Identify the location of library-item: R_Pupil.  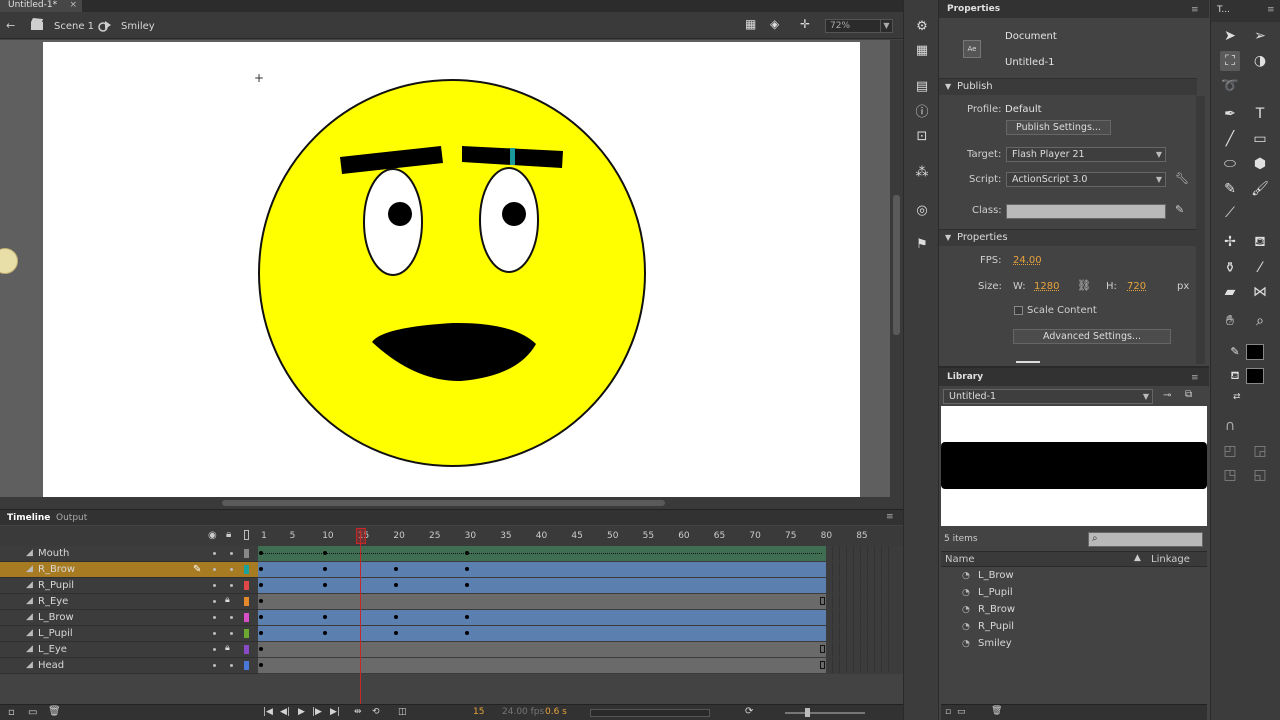
(996, 626).